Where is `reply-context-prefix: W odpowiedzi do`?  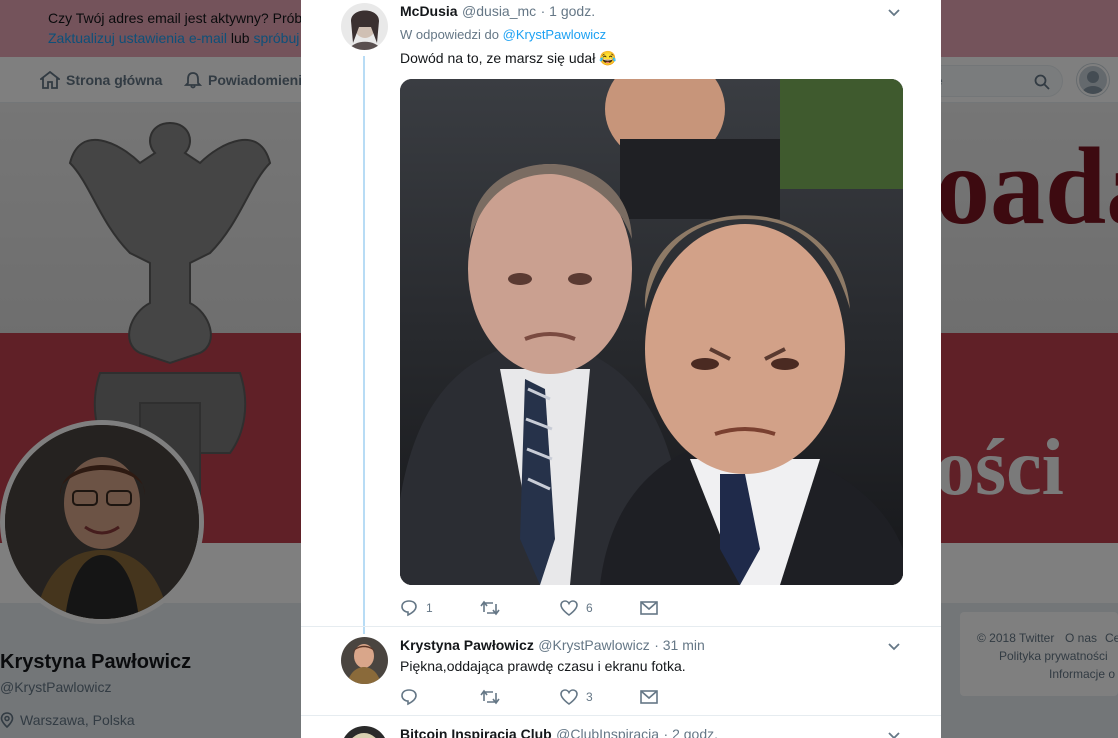
reply-context-prefix: W odpowiedzi do is located at coordinates (451, 34).